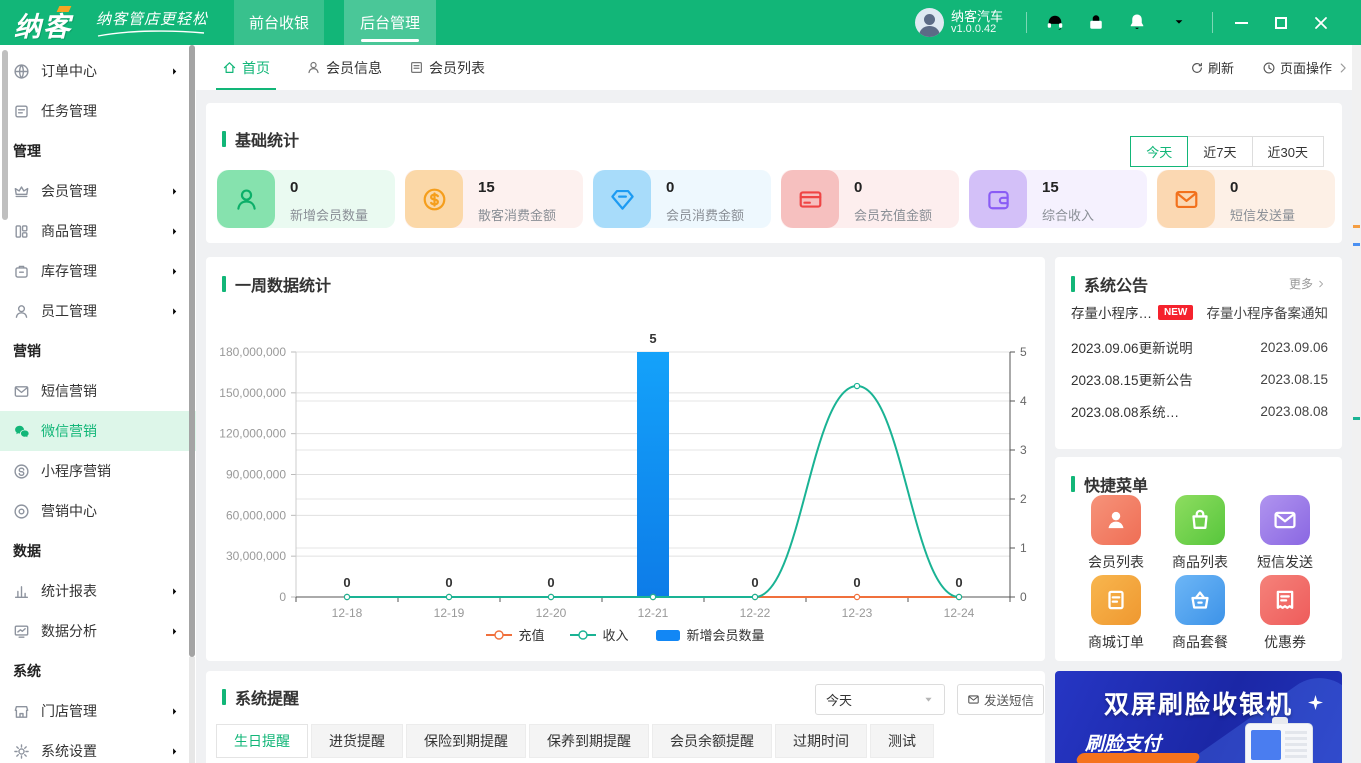 This screenshot has height=763, width=1361. Describe the element at coordinates (246, 199) in the screenshot. I see `member-icon` at that location.